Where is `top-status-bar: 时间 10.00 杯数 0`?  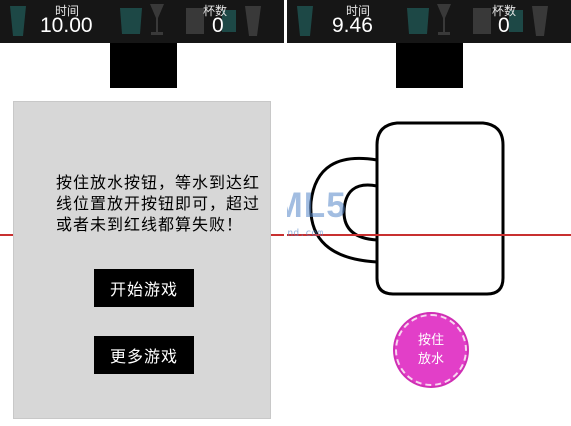 top-status-bar: 时间 10.00 杯数 0 is located at coordinates (142, 21).